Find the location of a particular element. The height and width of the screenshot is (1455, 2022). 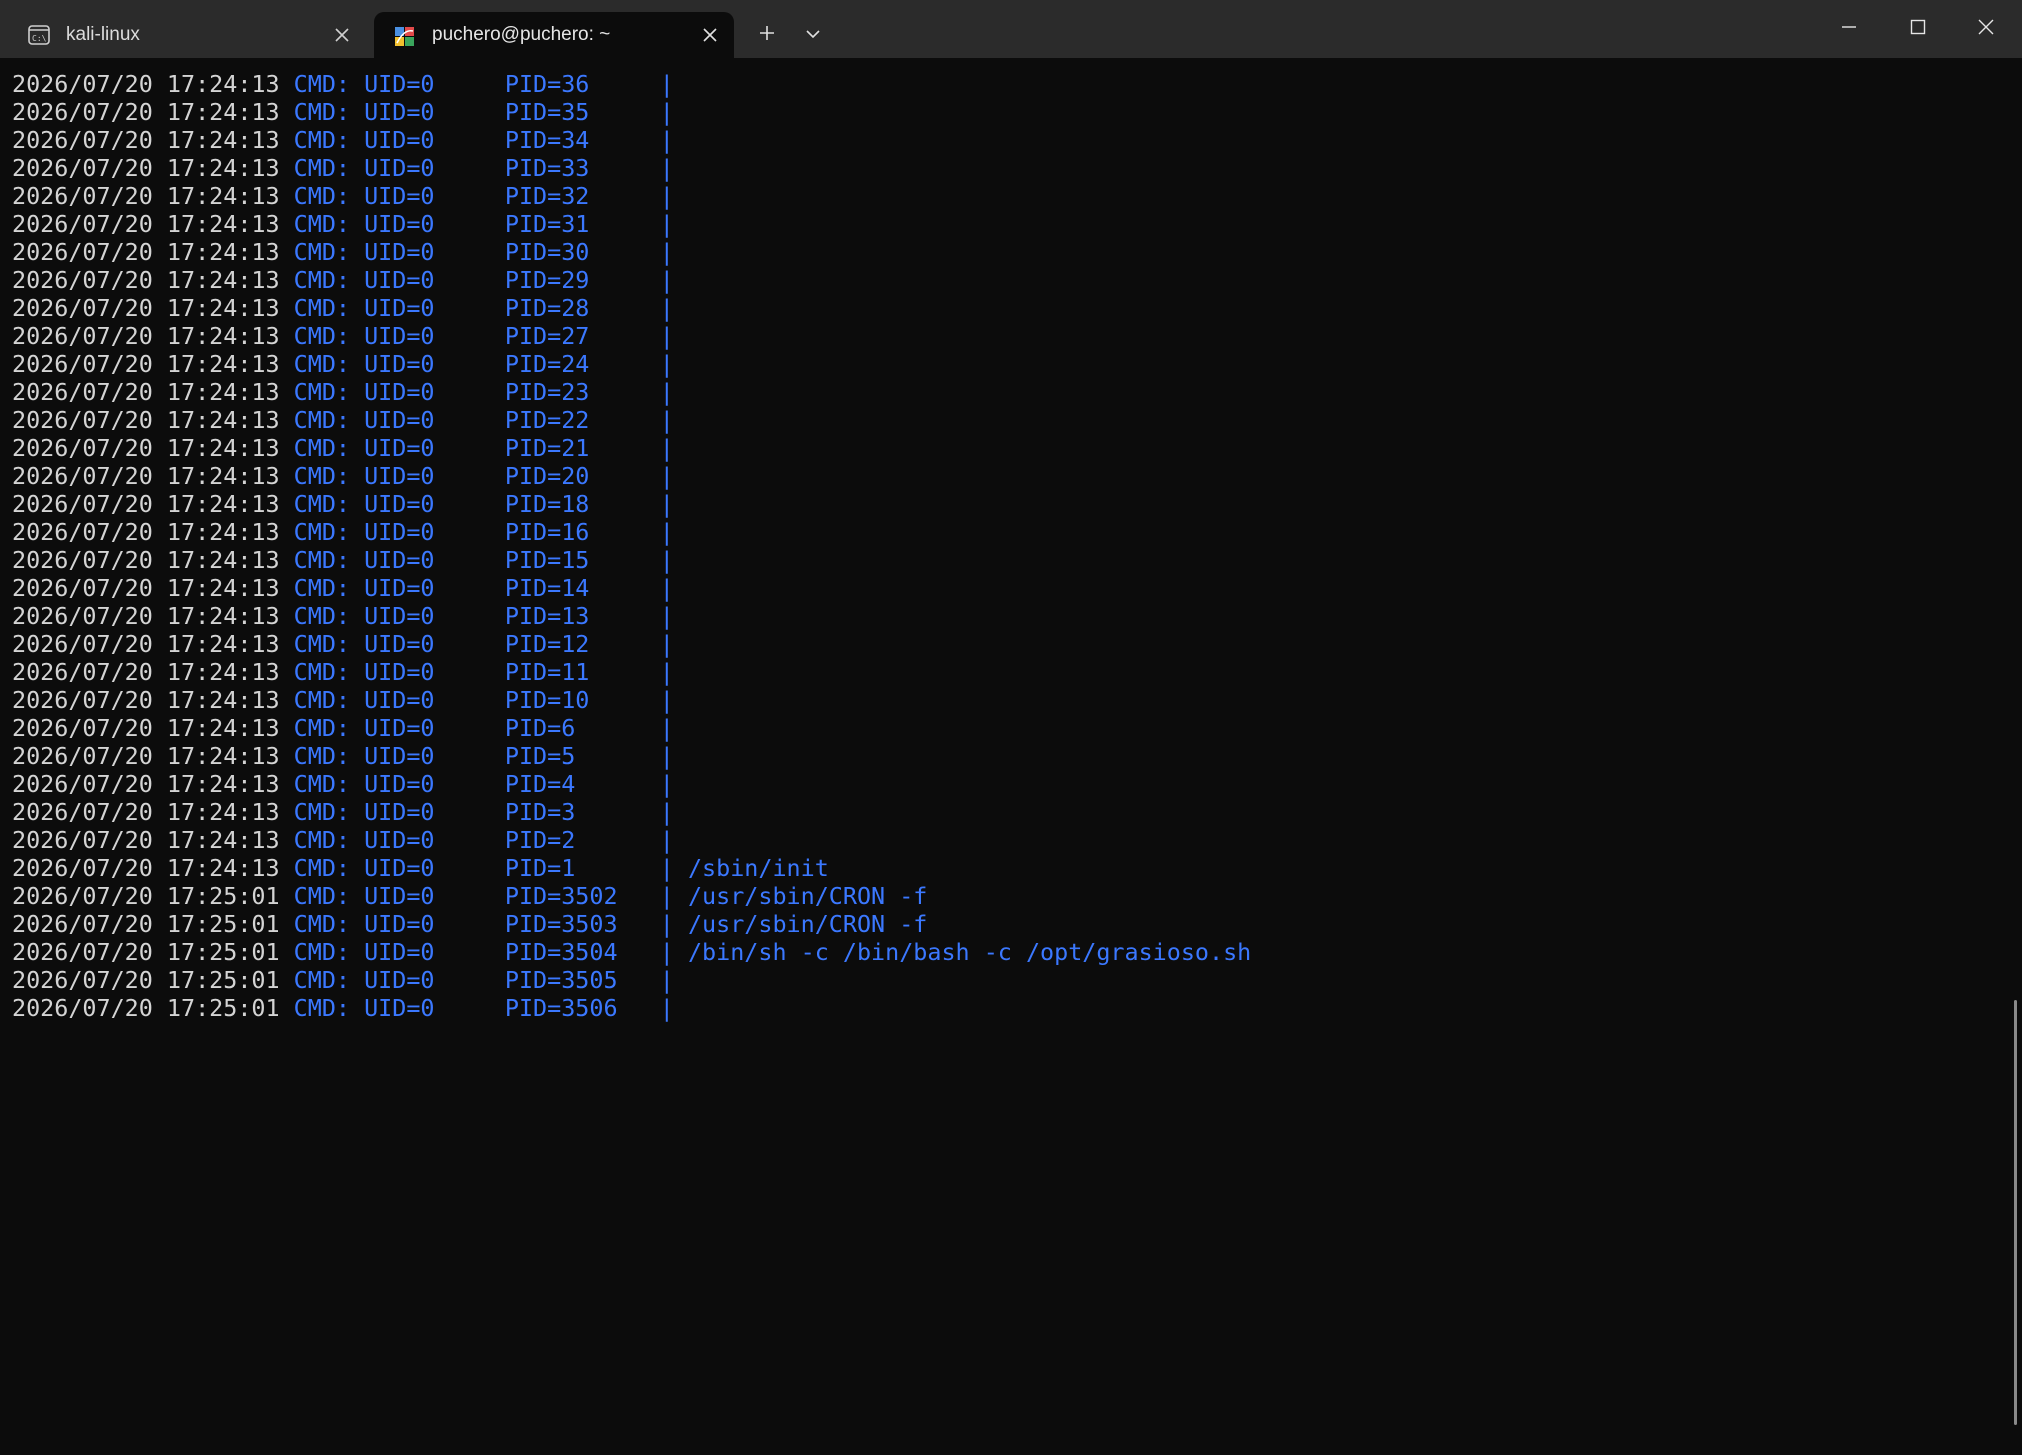

terminal-line: 2026/07/20 17:24:13 CMD: UID=0 PID=16 | is located at coordinates (631, 532).